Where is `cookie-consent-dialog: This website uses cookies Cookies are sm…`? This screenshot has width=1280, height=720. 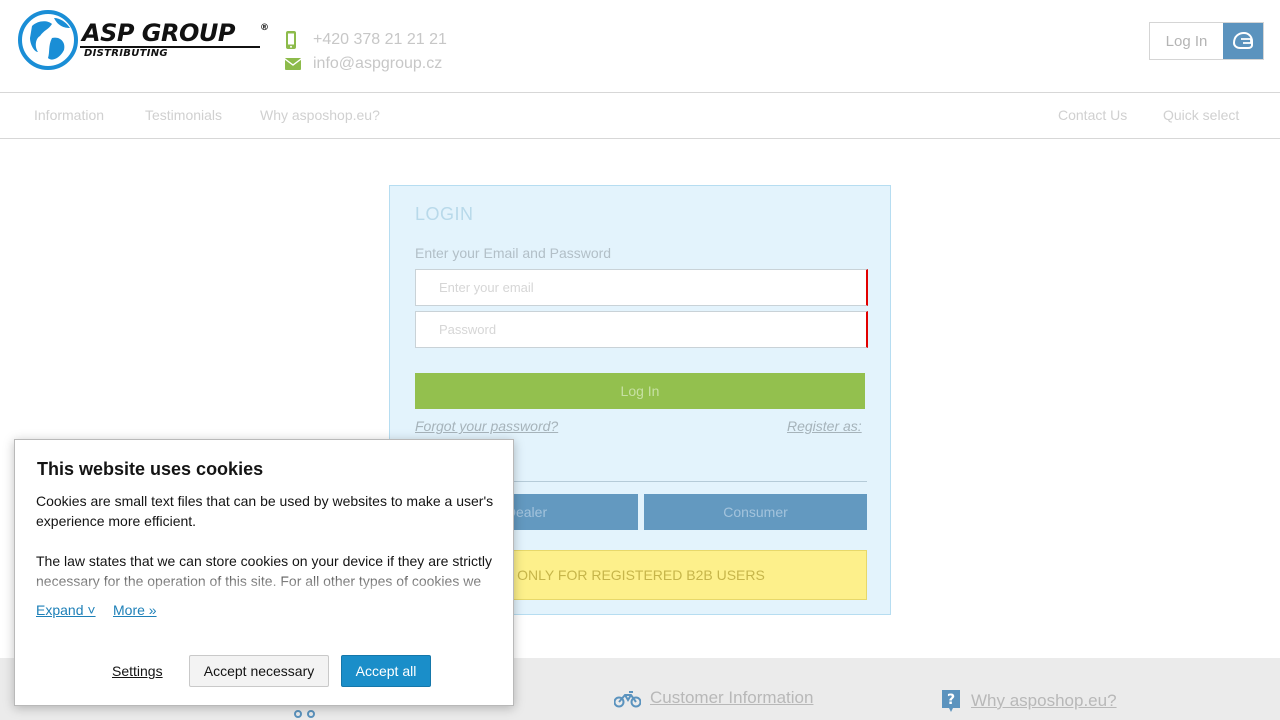
cookie-consent-dialog: This website uses cookies Cookies are sm… is located at coordinates (264, 572).